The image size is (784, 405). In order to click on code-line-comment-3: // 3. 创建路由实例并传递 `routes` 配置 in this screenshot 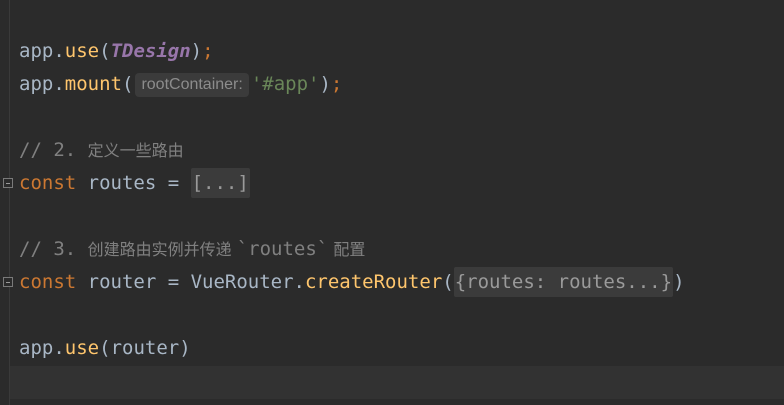, I will do `click(192, 249)`.